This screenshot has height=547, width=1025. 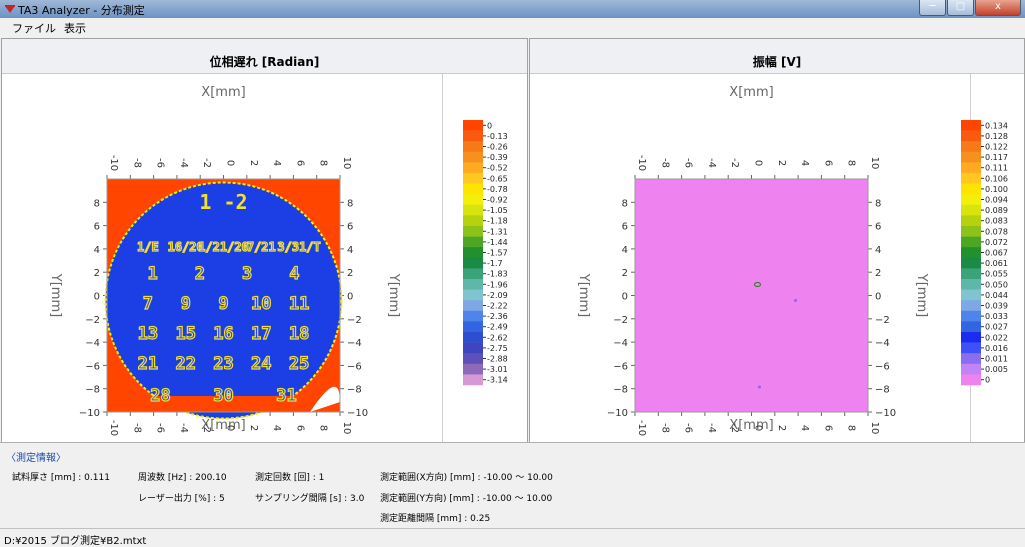 What do you see at coordinates (299, 428) in the screenshot?
I see `phase-xtick-label-bottom: 6` at bounding box center [299, 428].